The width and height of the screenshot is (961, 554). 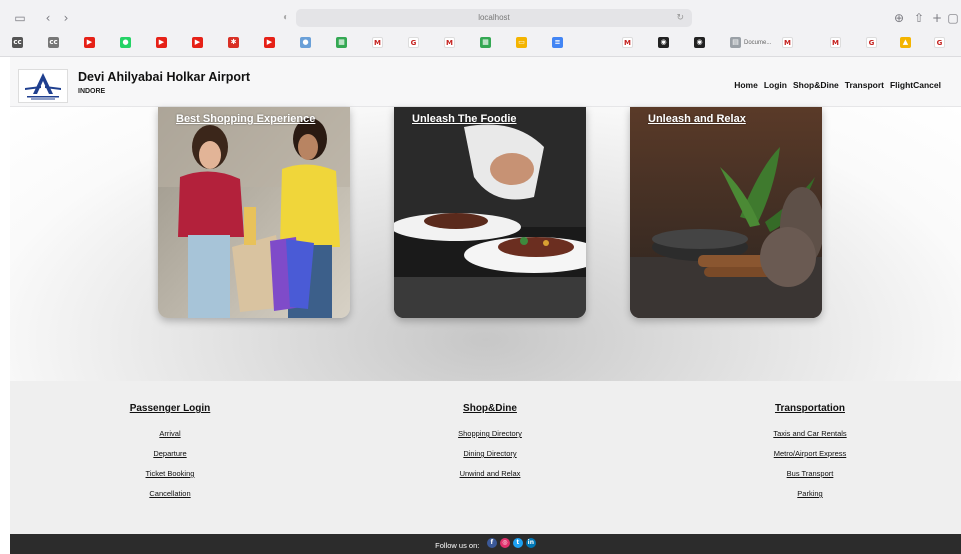 I want to click on new-tab-icon: +, so click(x=937, y=18).